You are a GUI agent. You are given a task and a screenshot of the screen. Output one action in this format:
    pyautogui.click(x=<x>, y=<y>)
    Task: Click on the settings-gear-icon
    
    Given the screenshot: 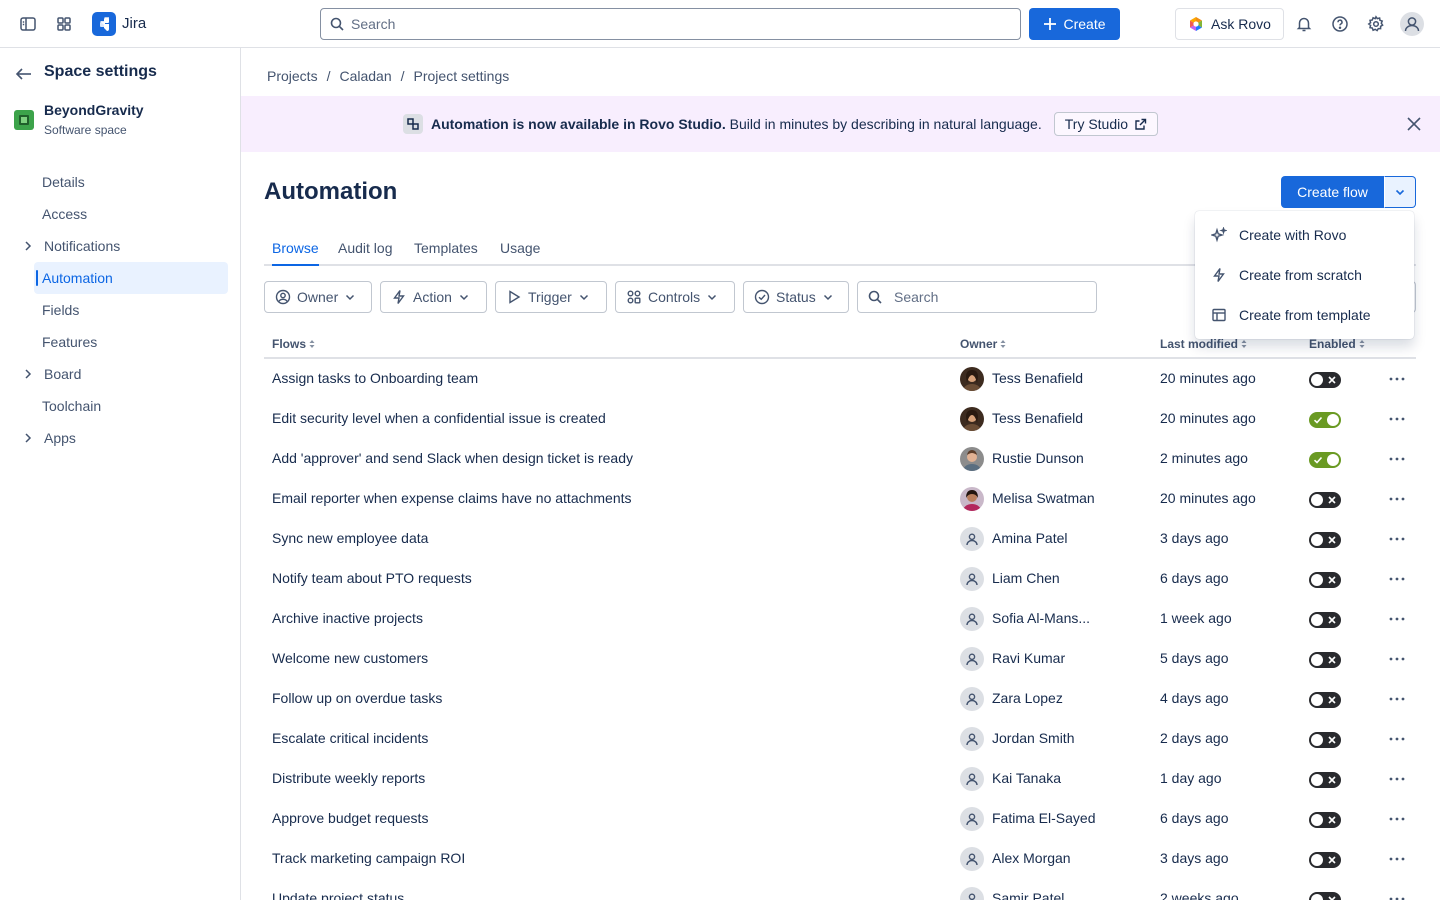 What is the action you would take?
    pyautogui.click(x=1376, y=24)
    